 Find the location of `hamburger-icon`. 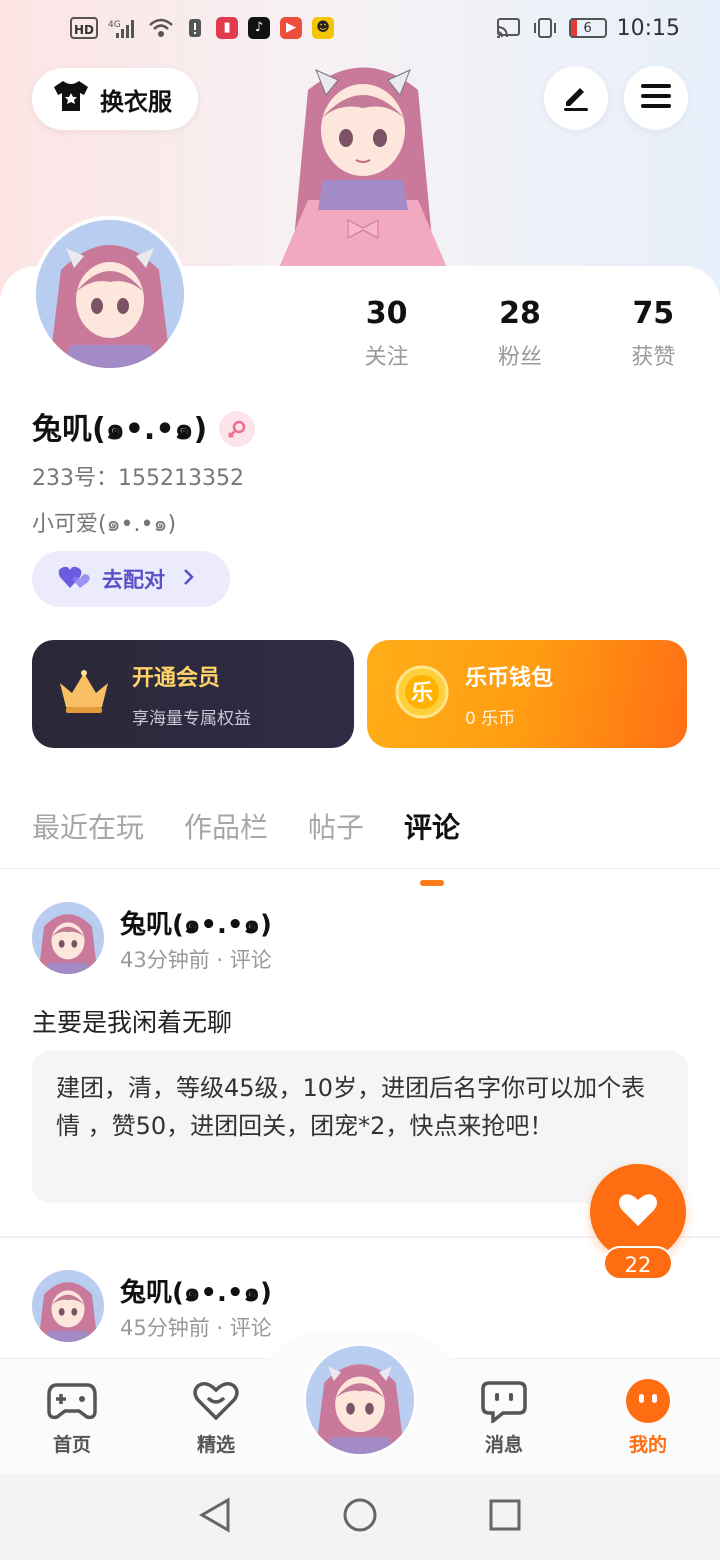

hamburger-icon is located at coordinates (656, 98).